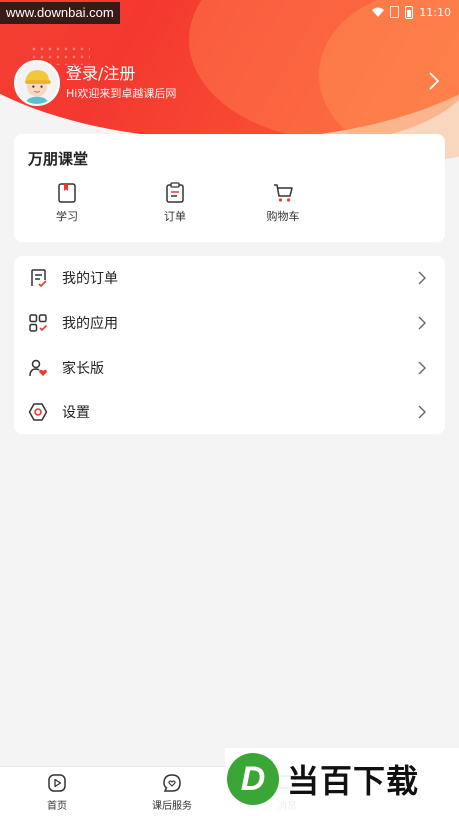  What do you see at coordinates (353, 781) in the screenshot?
I see `logo-text: 当百下载` at bounding box center [353, 781].